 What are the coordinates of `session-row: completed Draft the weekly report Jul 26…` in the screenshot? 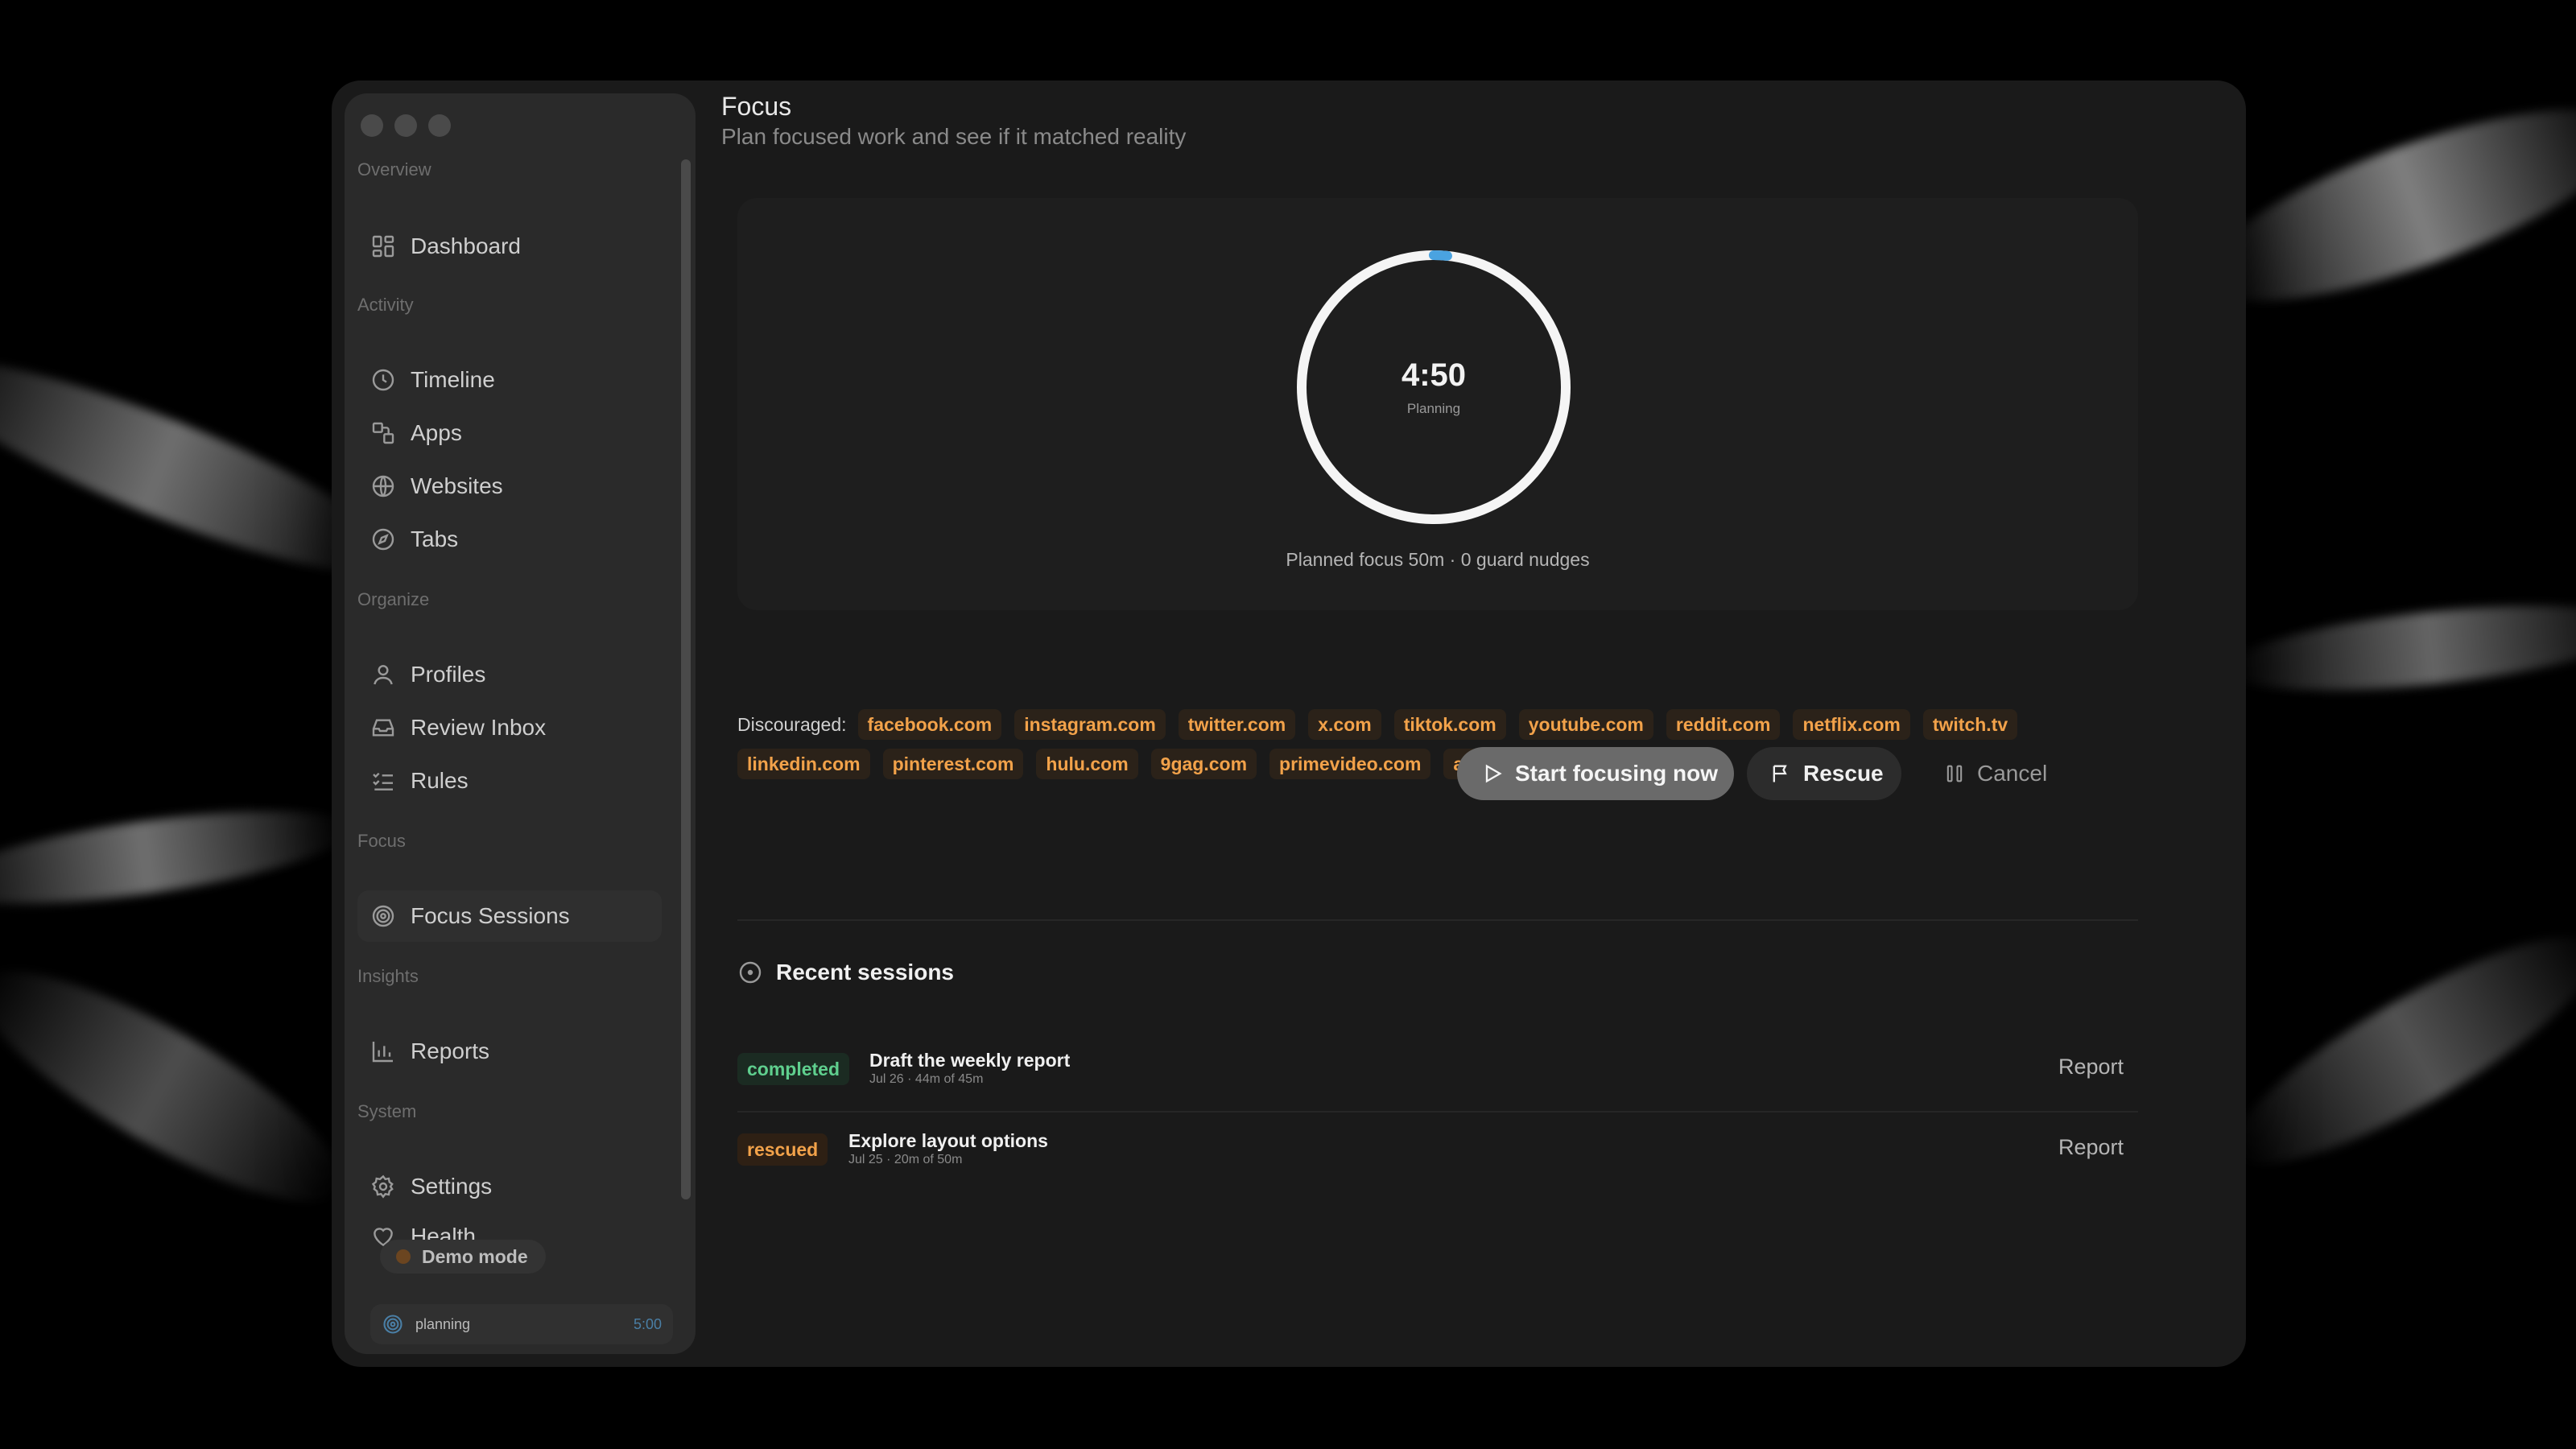 It's located at (1437, 1071).